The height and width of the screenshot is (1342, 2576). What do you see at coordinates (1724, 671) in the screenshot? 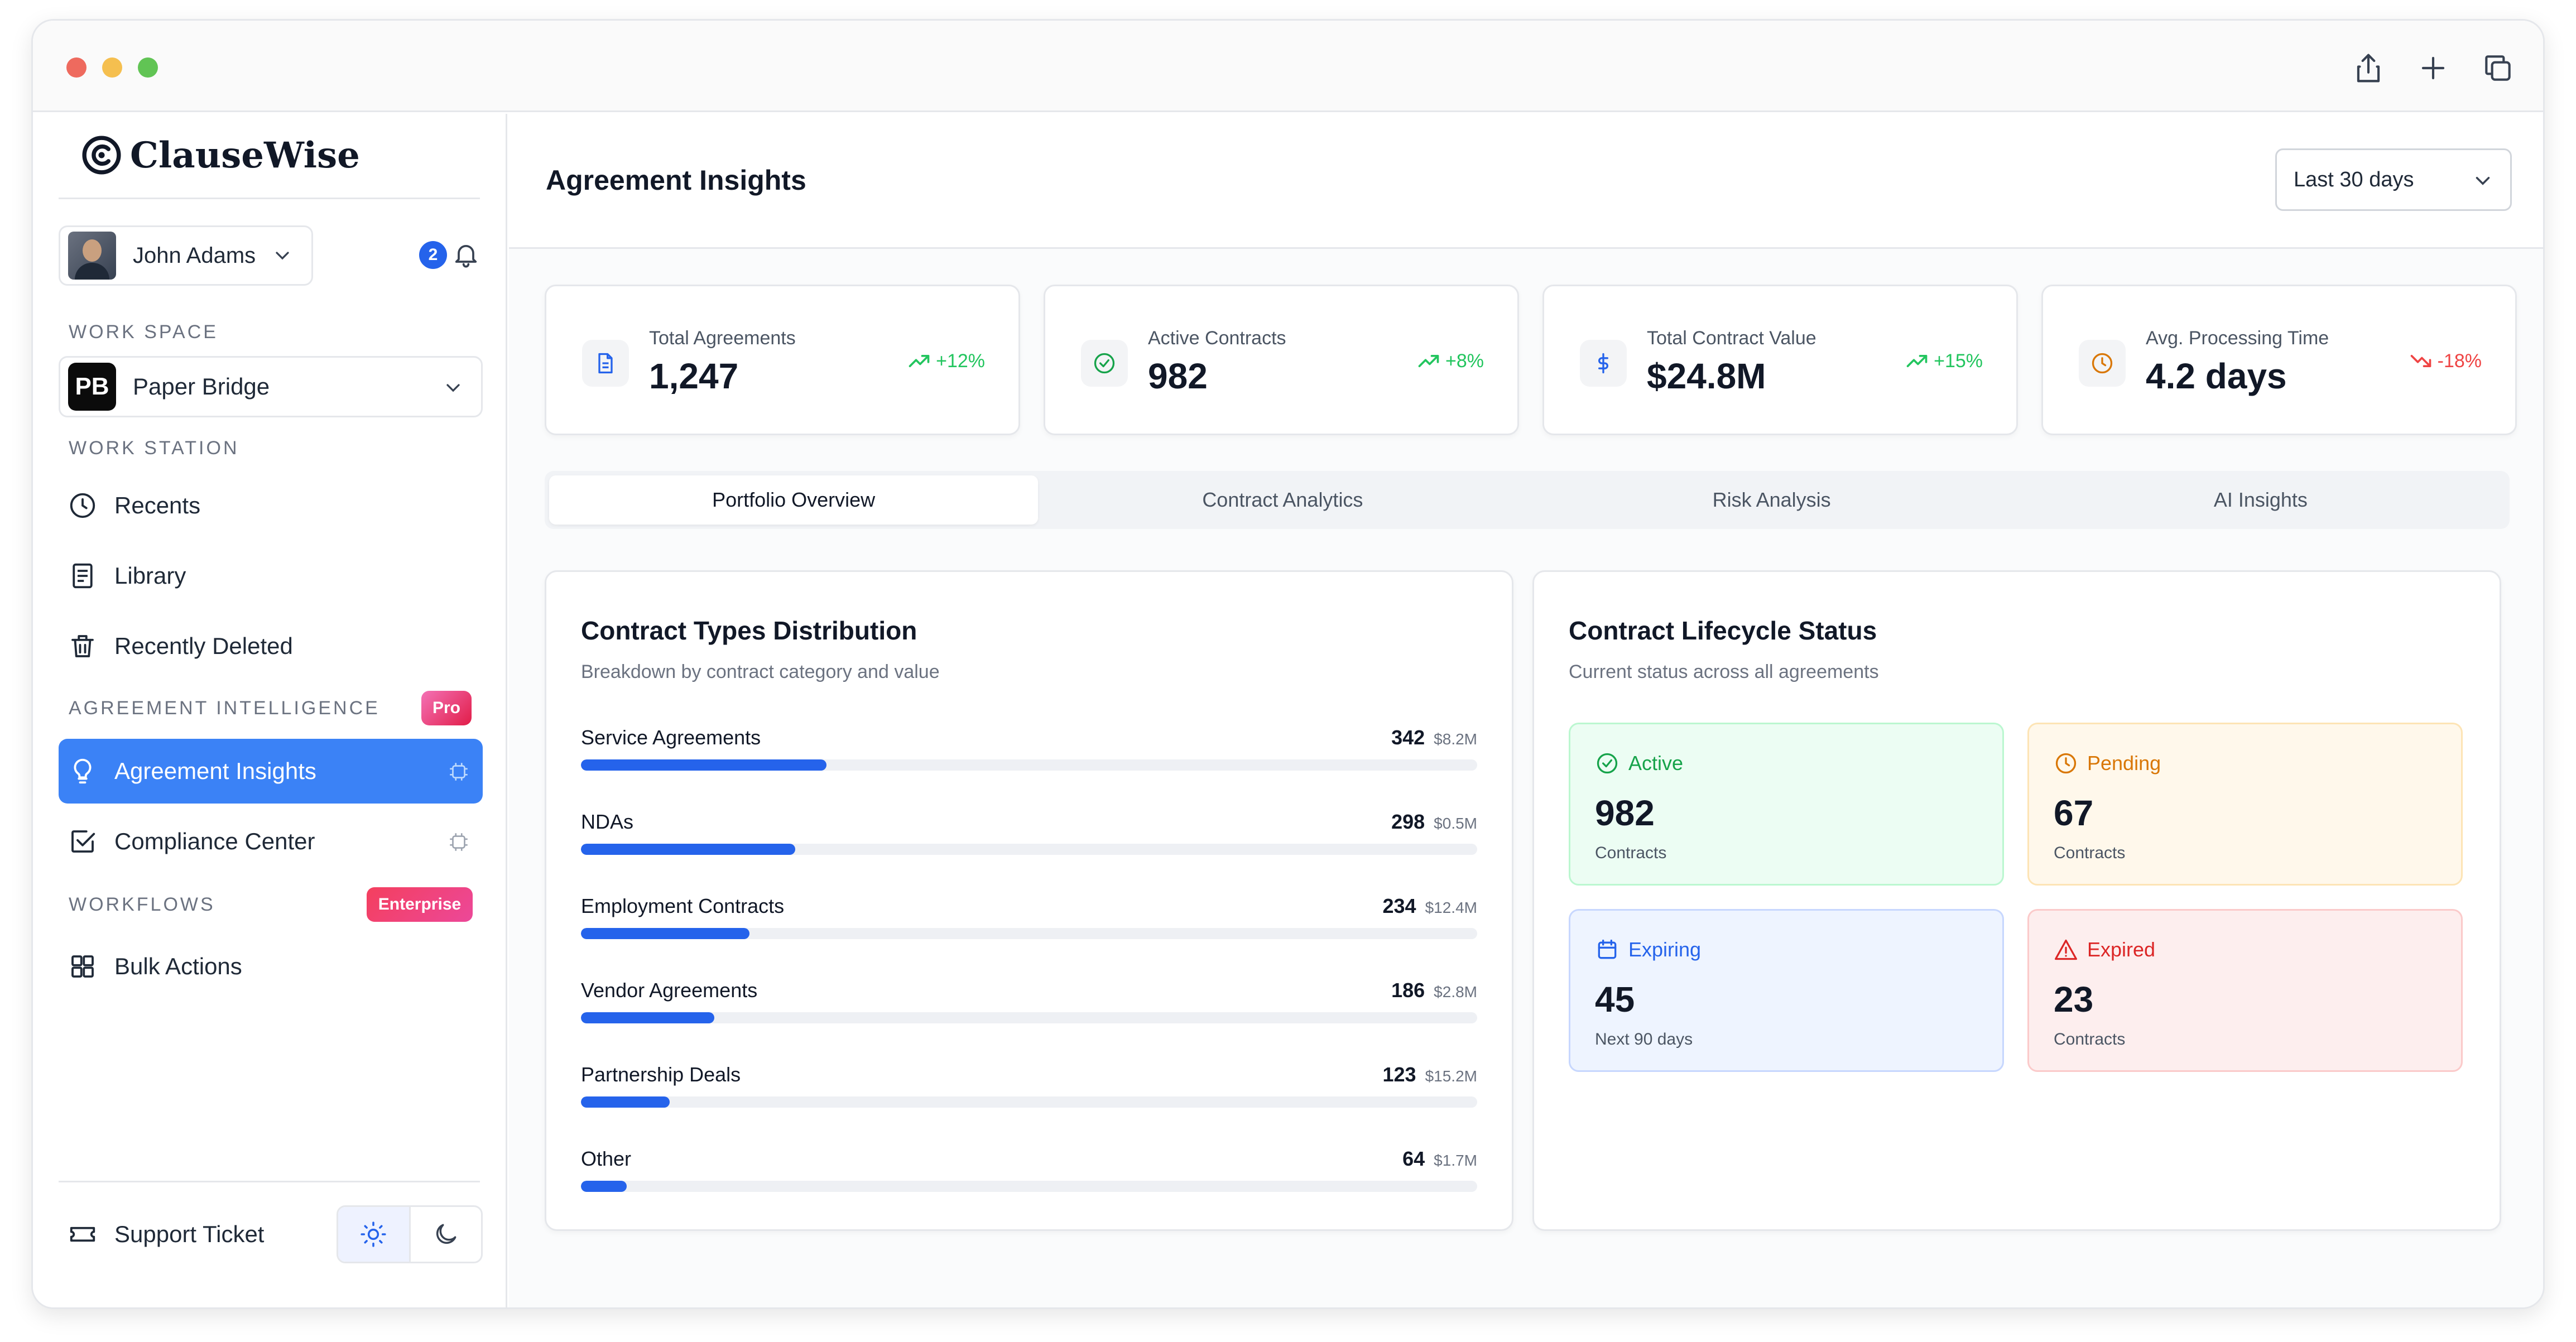
I see `panel-subtitle: Current status across all agreements` at bounding box center [1724, 671].